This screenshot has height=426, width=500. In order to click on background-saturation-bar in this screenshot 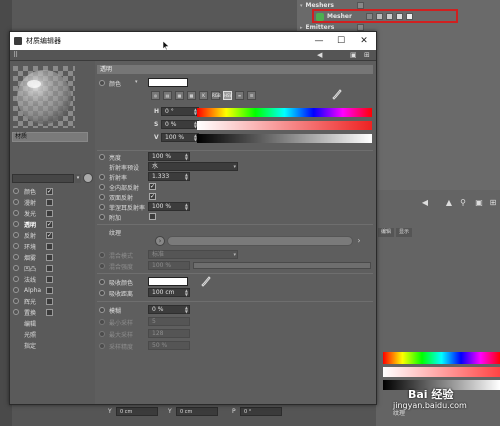, I will do `click(441, 372)`.